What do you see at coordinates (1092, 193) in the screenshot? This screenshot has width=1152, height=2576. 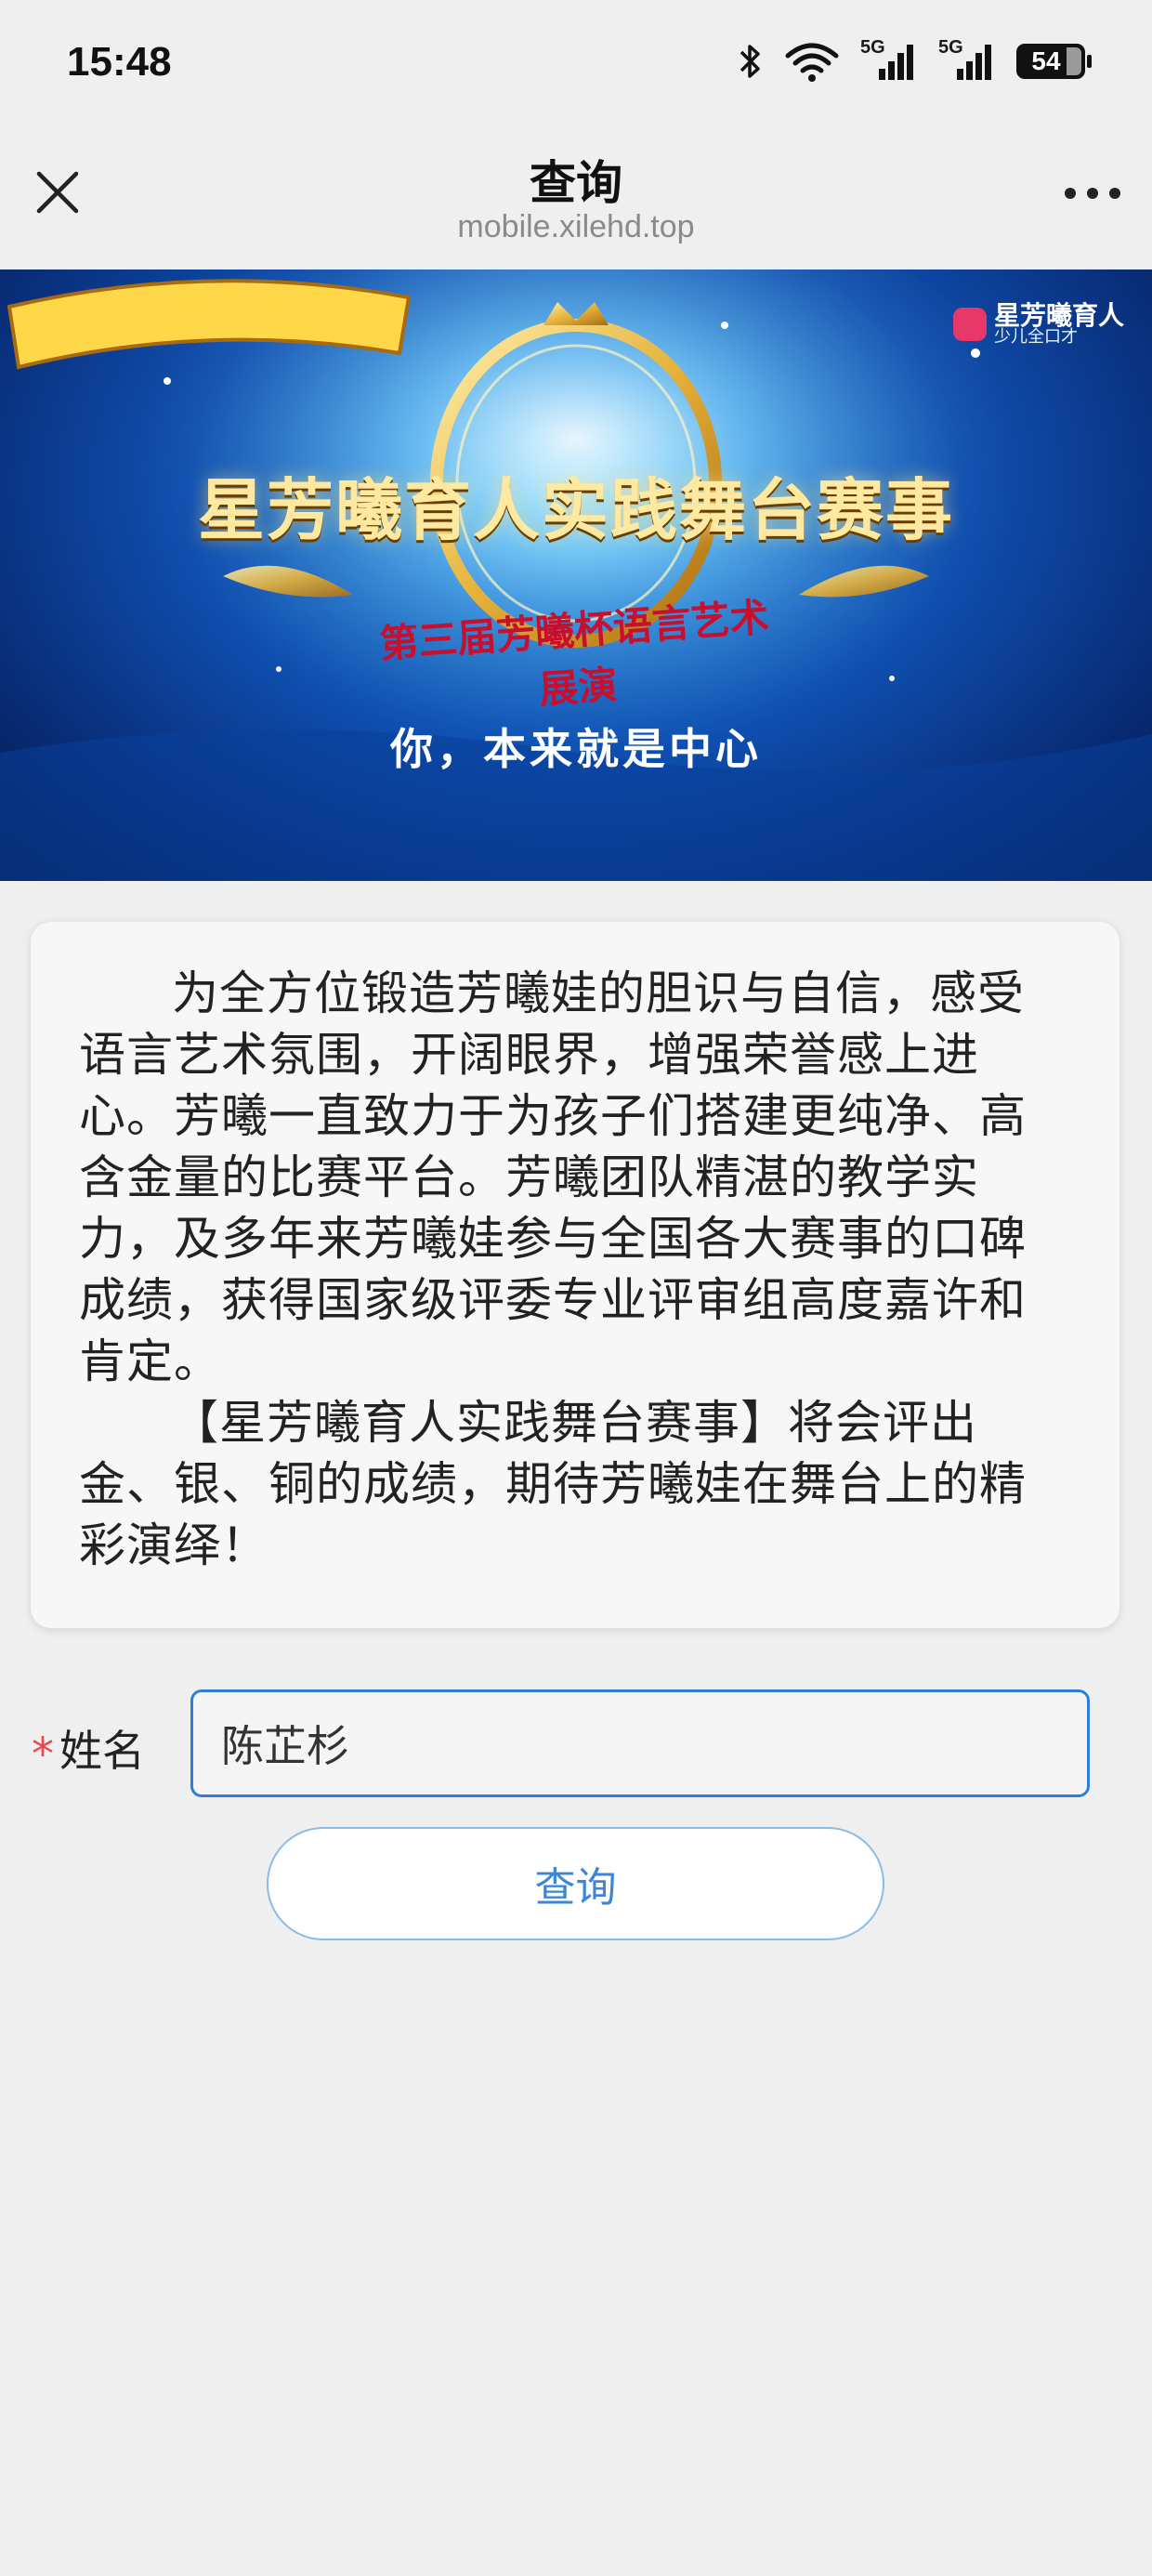 I see `more-icon` at bounding box center [1092, 193].